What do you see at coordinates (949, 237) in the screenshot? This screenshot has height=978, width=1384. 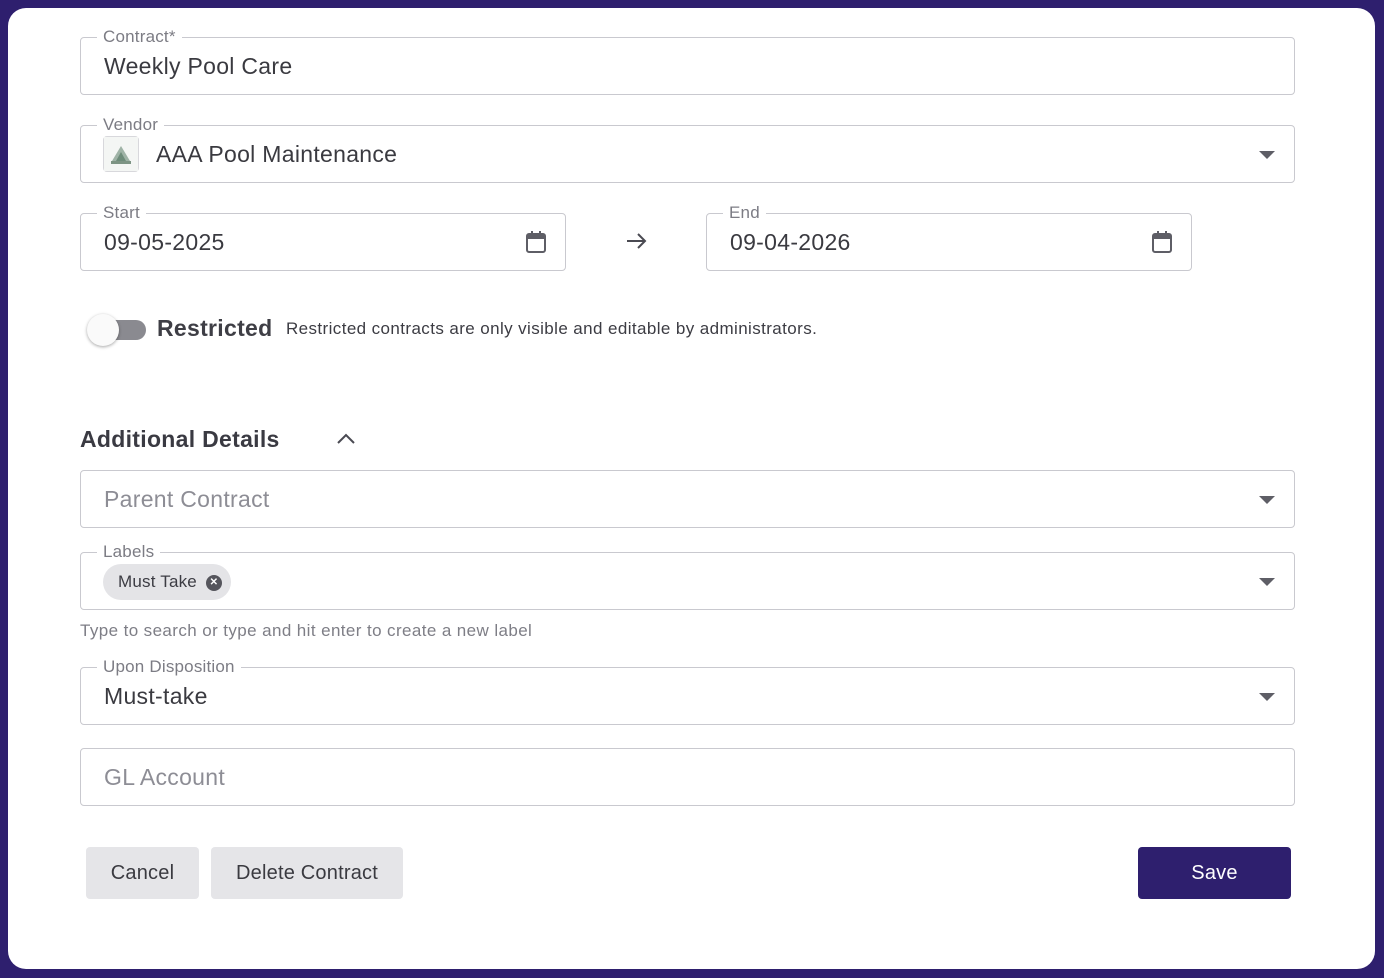 I see `end-date-field: End 09-04-2026` at bounding box center [949, 237].